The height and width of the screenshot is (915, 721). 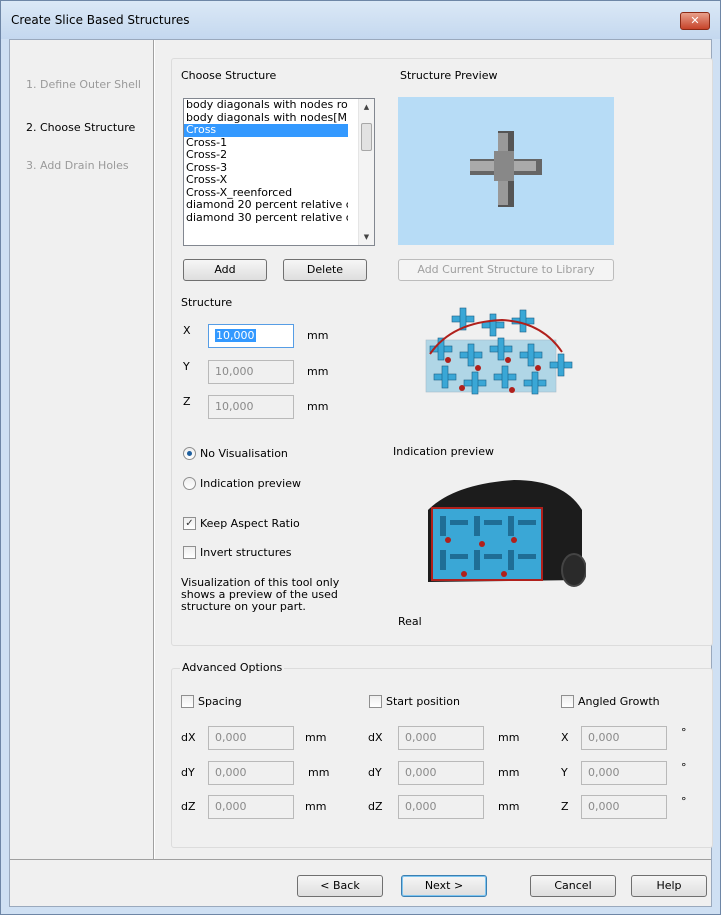 I want to click on spacing-dz-label: dZ, so click(x=188, y=806).